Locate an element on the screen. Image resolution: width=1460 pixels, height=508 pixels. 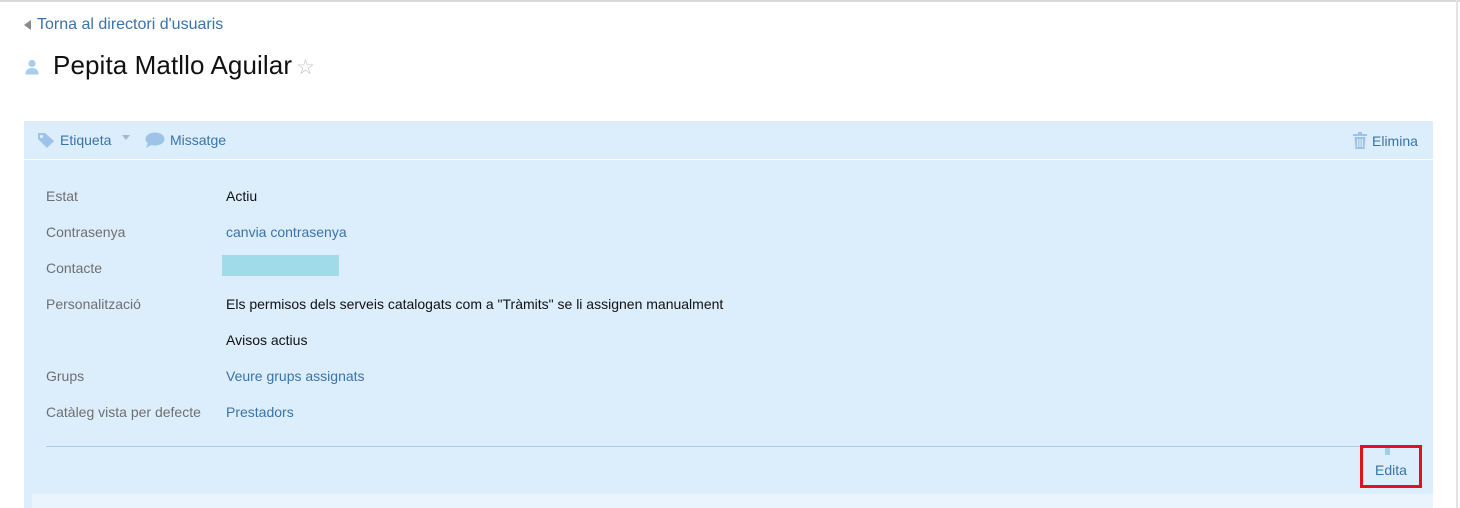
change-password-link: canvia contrasenya is located at coordinates (286, 232).